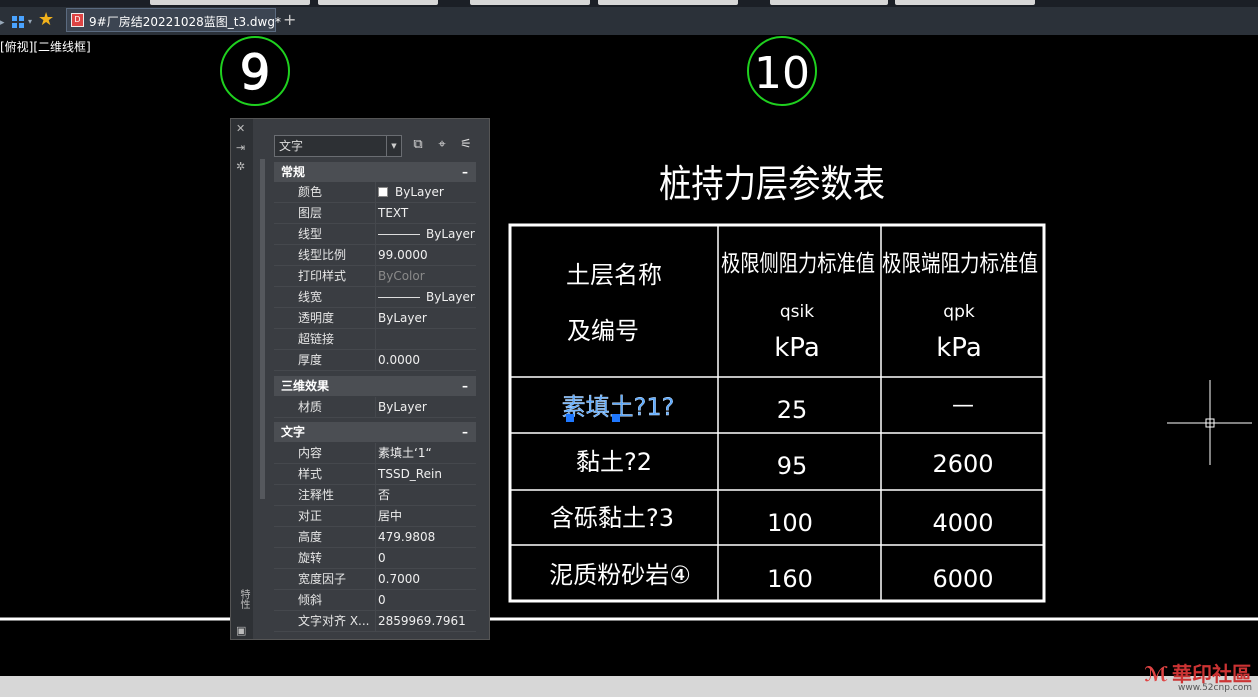  Describe the element at coordinates (419, 192) in the screenshot. I see `property-value-text: ByLayer` at that location.